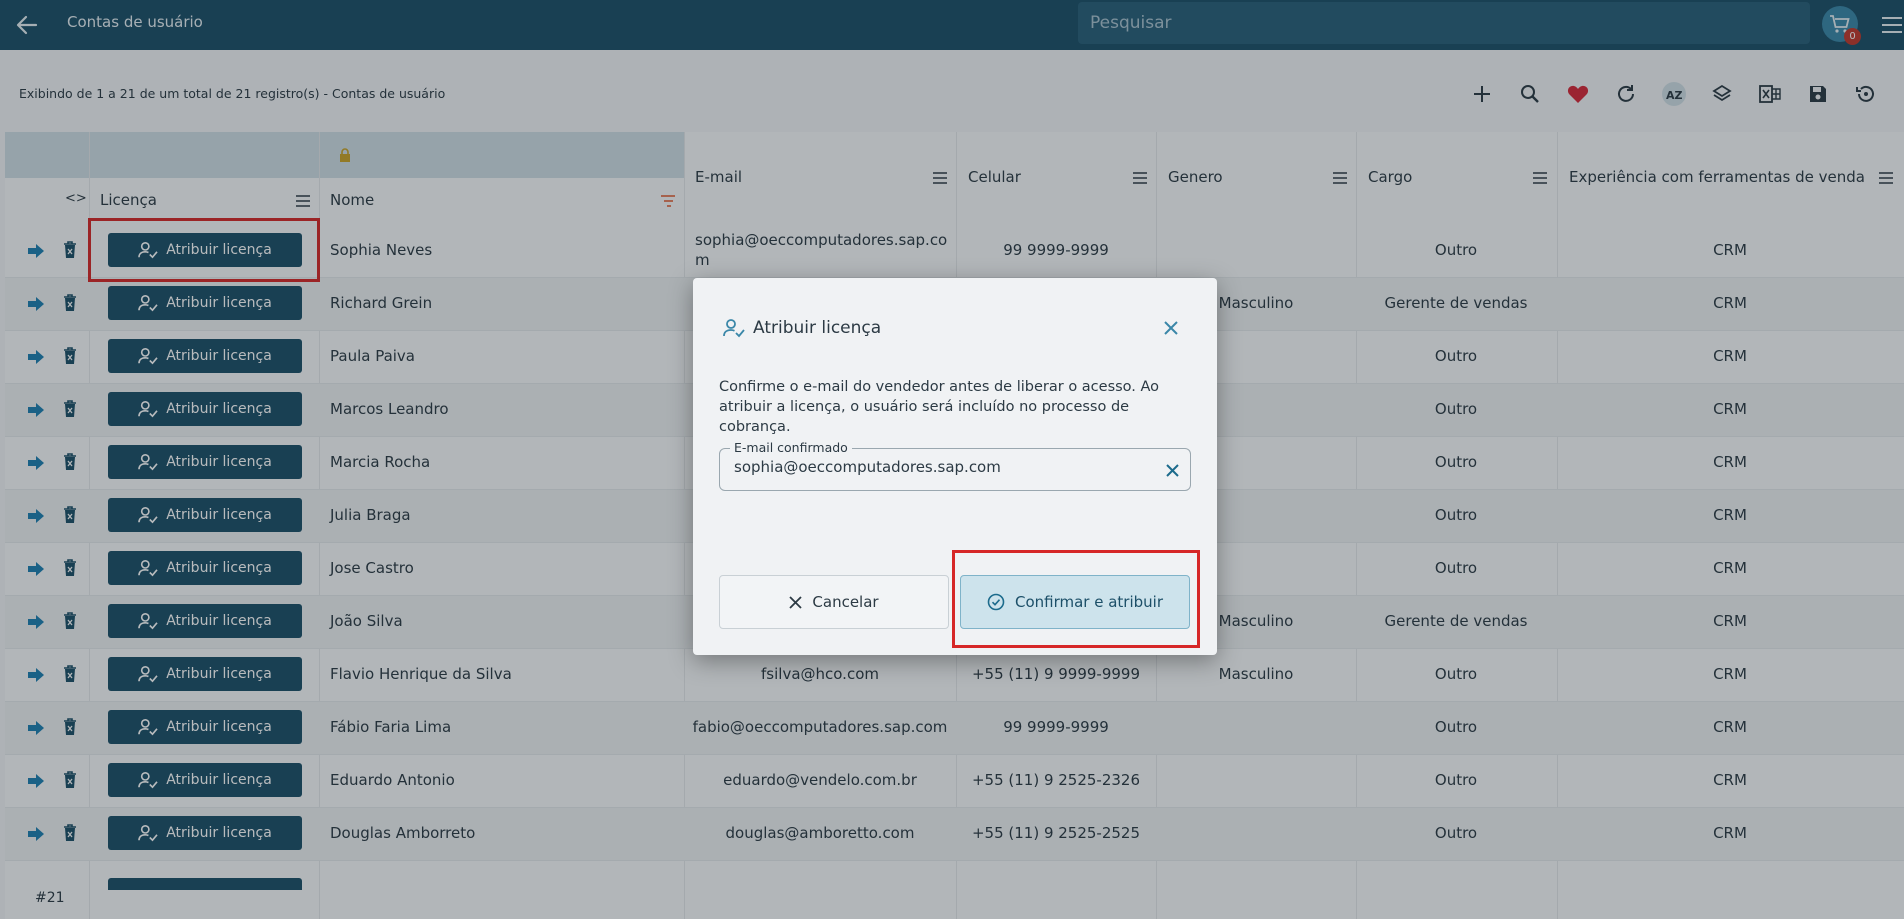 This screenshot has height=919, width=1904. I want to click on check-circle-icon, so click(996, 602).